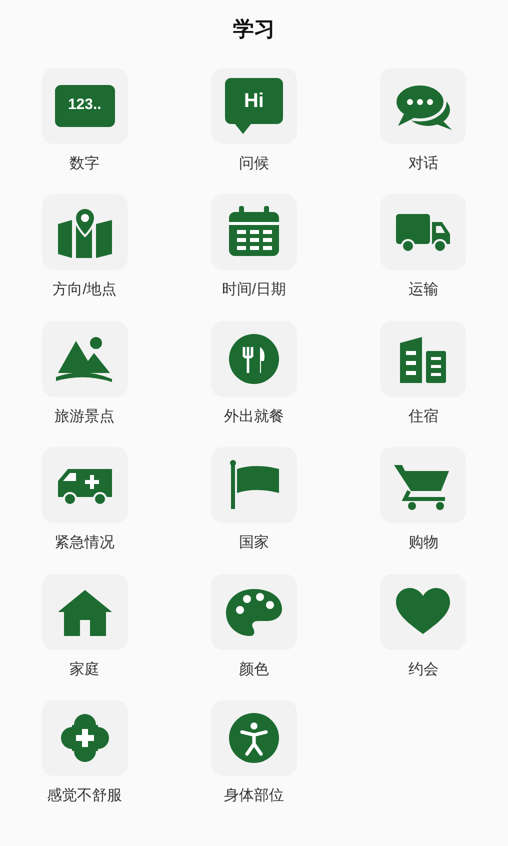 The width and height of the screenshot is (508, 846). What do you see at coordinates (84, 416) in the screenshot?
I see `category-label: 旅游景点` at bounding box center [84, 416].